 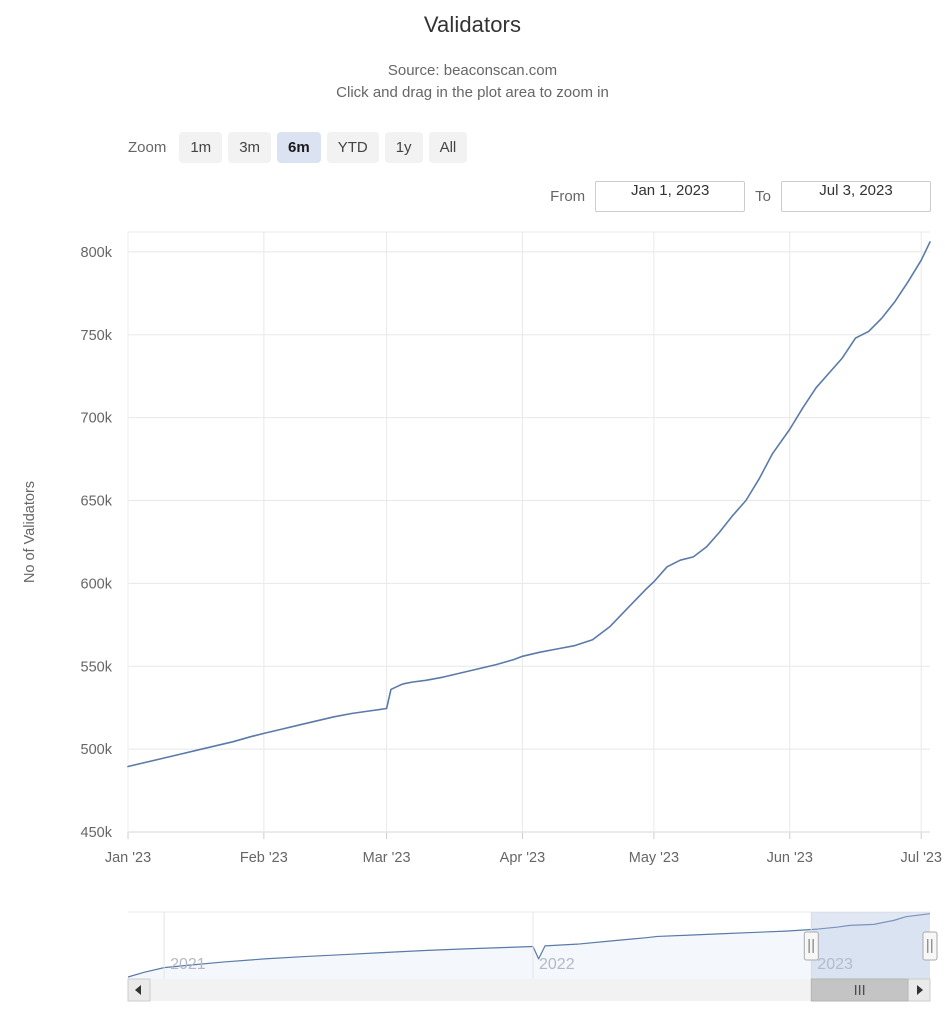 I want to click on range-button-1m: 1m, so click(x=201, y=147).